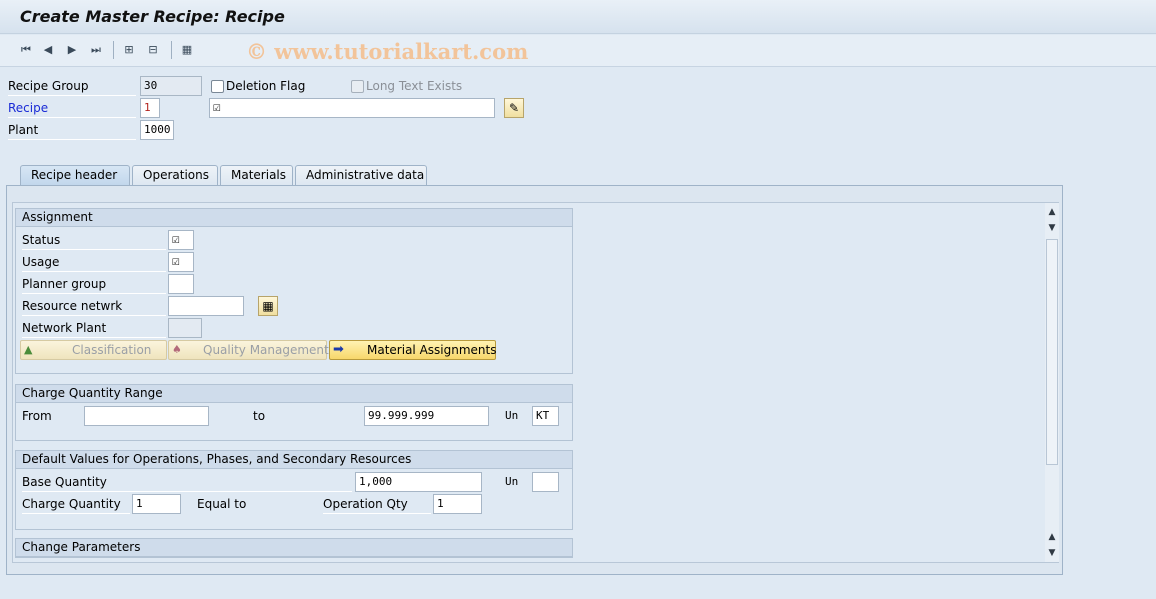 This screenshot has width=1156, height=599. Describe the element at coordinates (94, 262) in the screenshot. I see `usage-label: Usage` at that location.